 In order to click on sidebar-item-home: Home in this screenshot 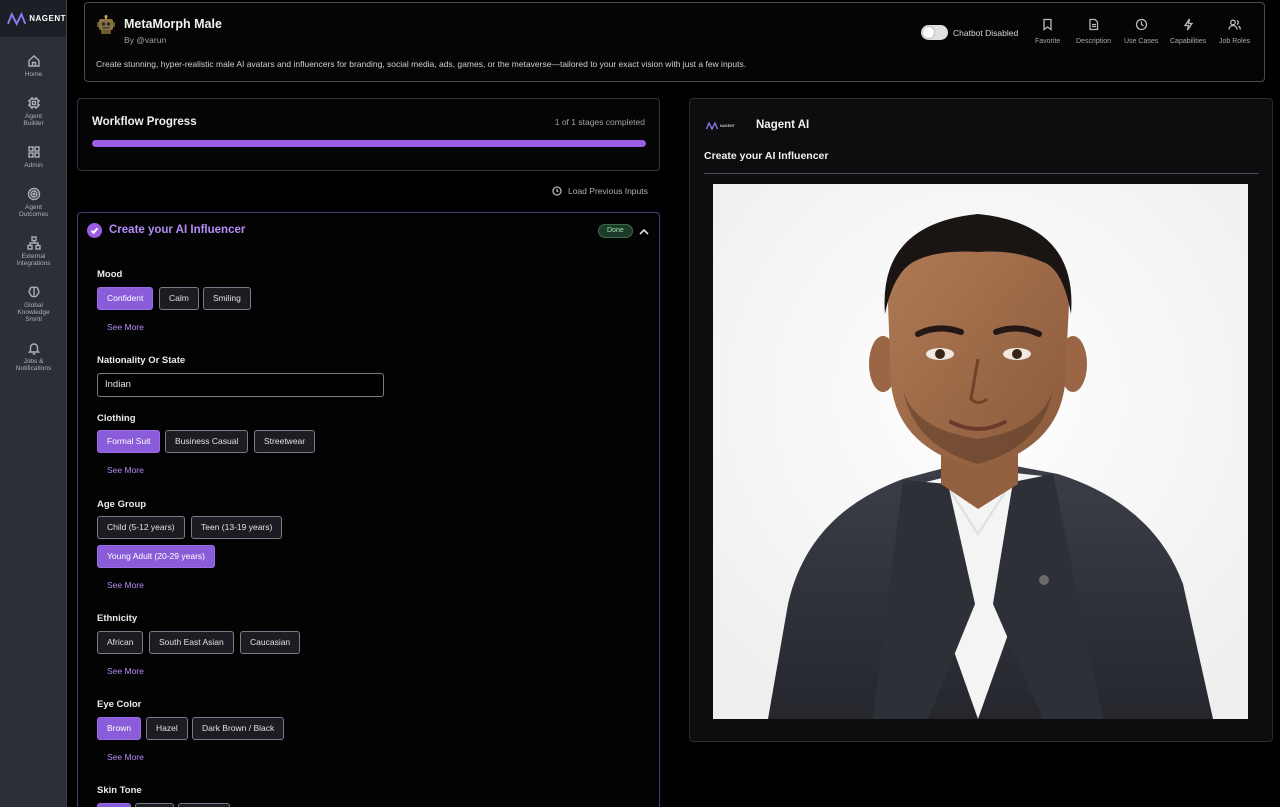, I will do `click(33, 66)`.